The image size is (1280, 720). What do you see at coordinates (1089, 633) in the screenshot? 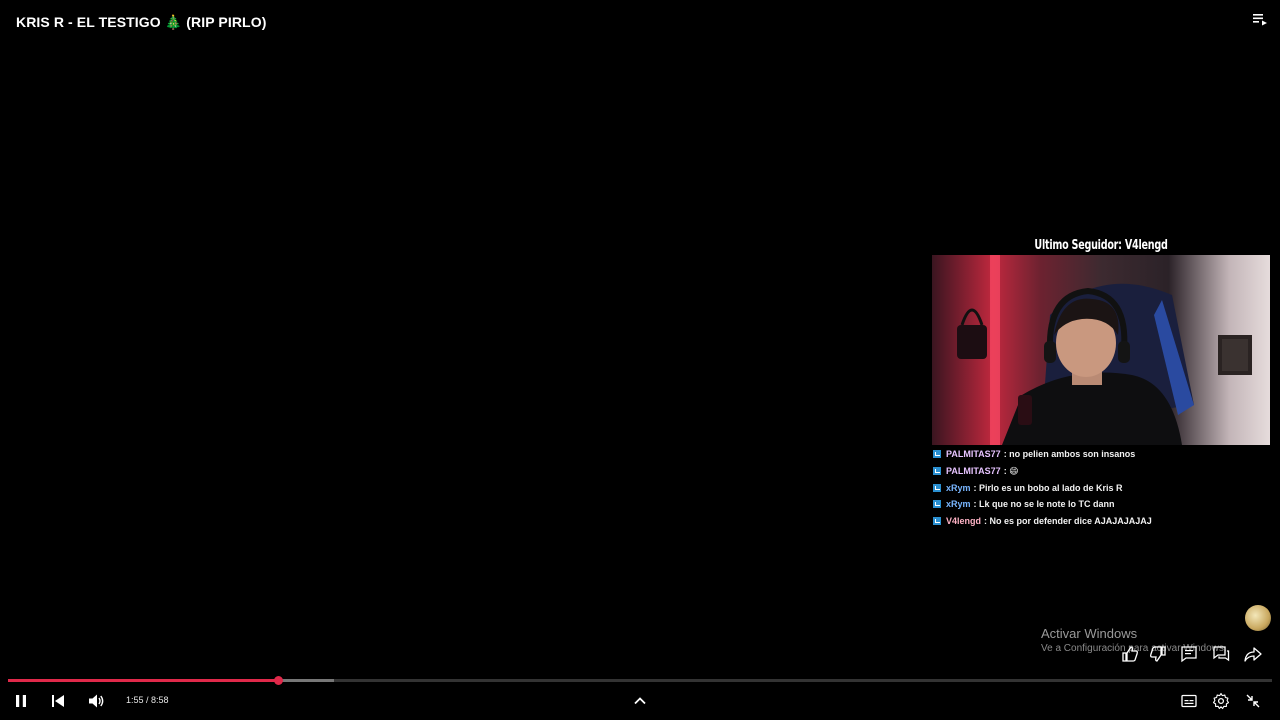
I see `windows-activation-title: Activar Windows` at bounding box center [1089, 633].